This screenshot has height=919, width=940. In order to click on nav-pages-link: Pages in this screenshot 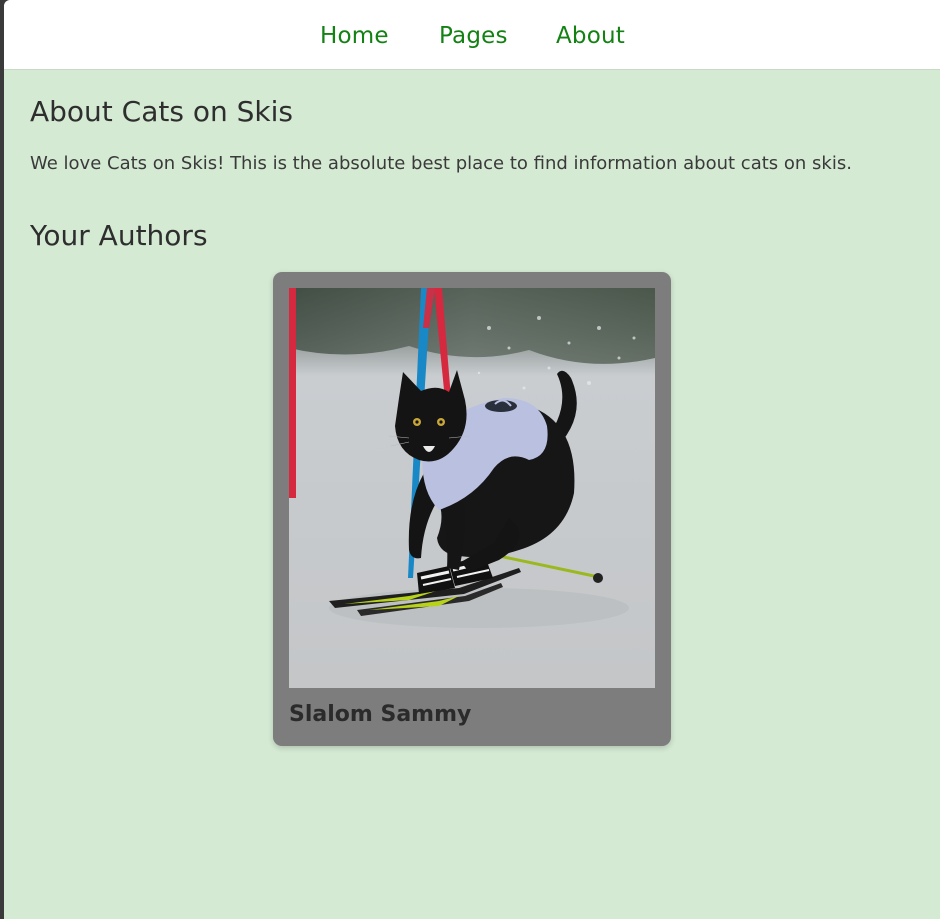, I will do `click(473, 36)`.